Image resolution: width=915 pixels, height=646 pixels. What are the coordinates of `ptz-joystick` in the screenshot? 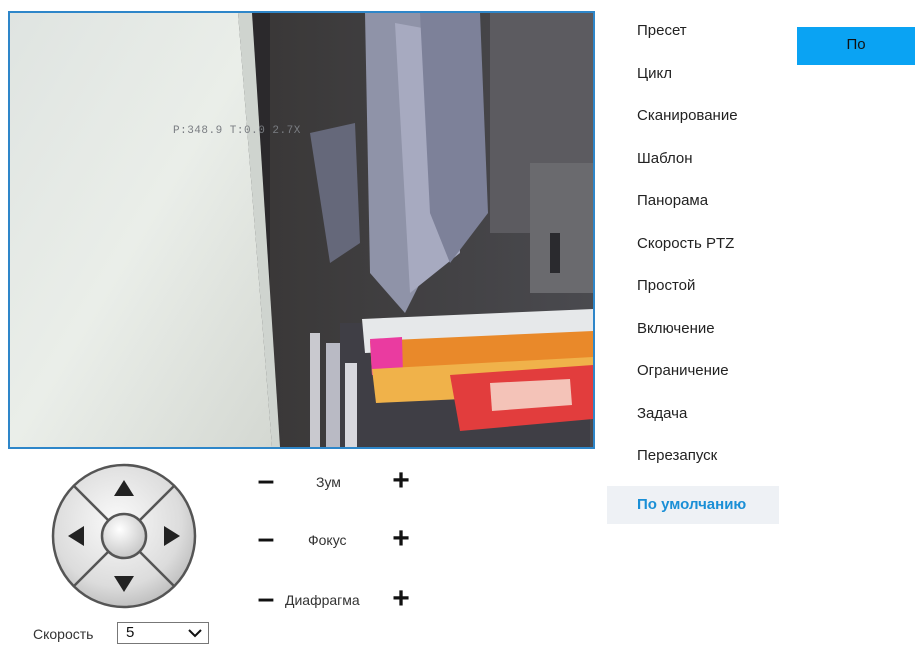 It's located at (124, 536).